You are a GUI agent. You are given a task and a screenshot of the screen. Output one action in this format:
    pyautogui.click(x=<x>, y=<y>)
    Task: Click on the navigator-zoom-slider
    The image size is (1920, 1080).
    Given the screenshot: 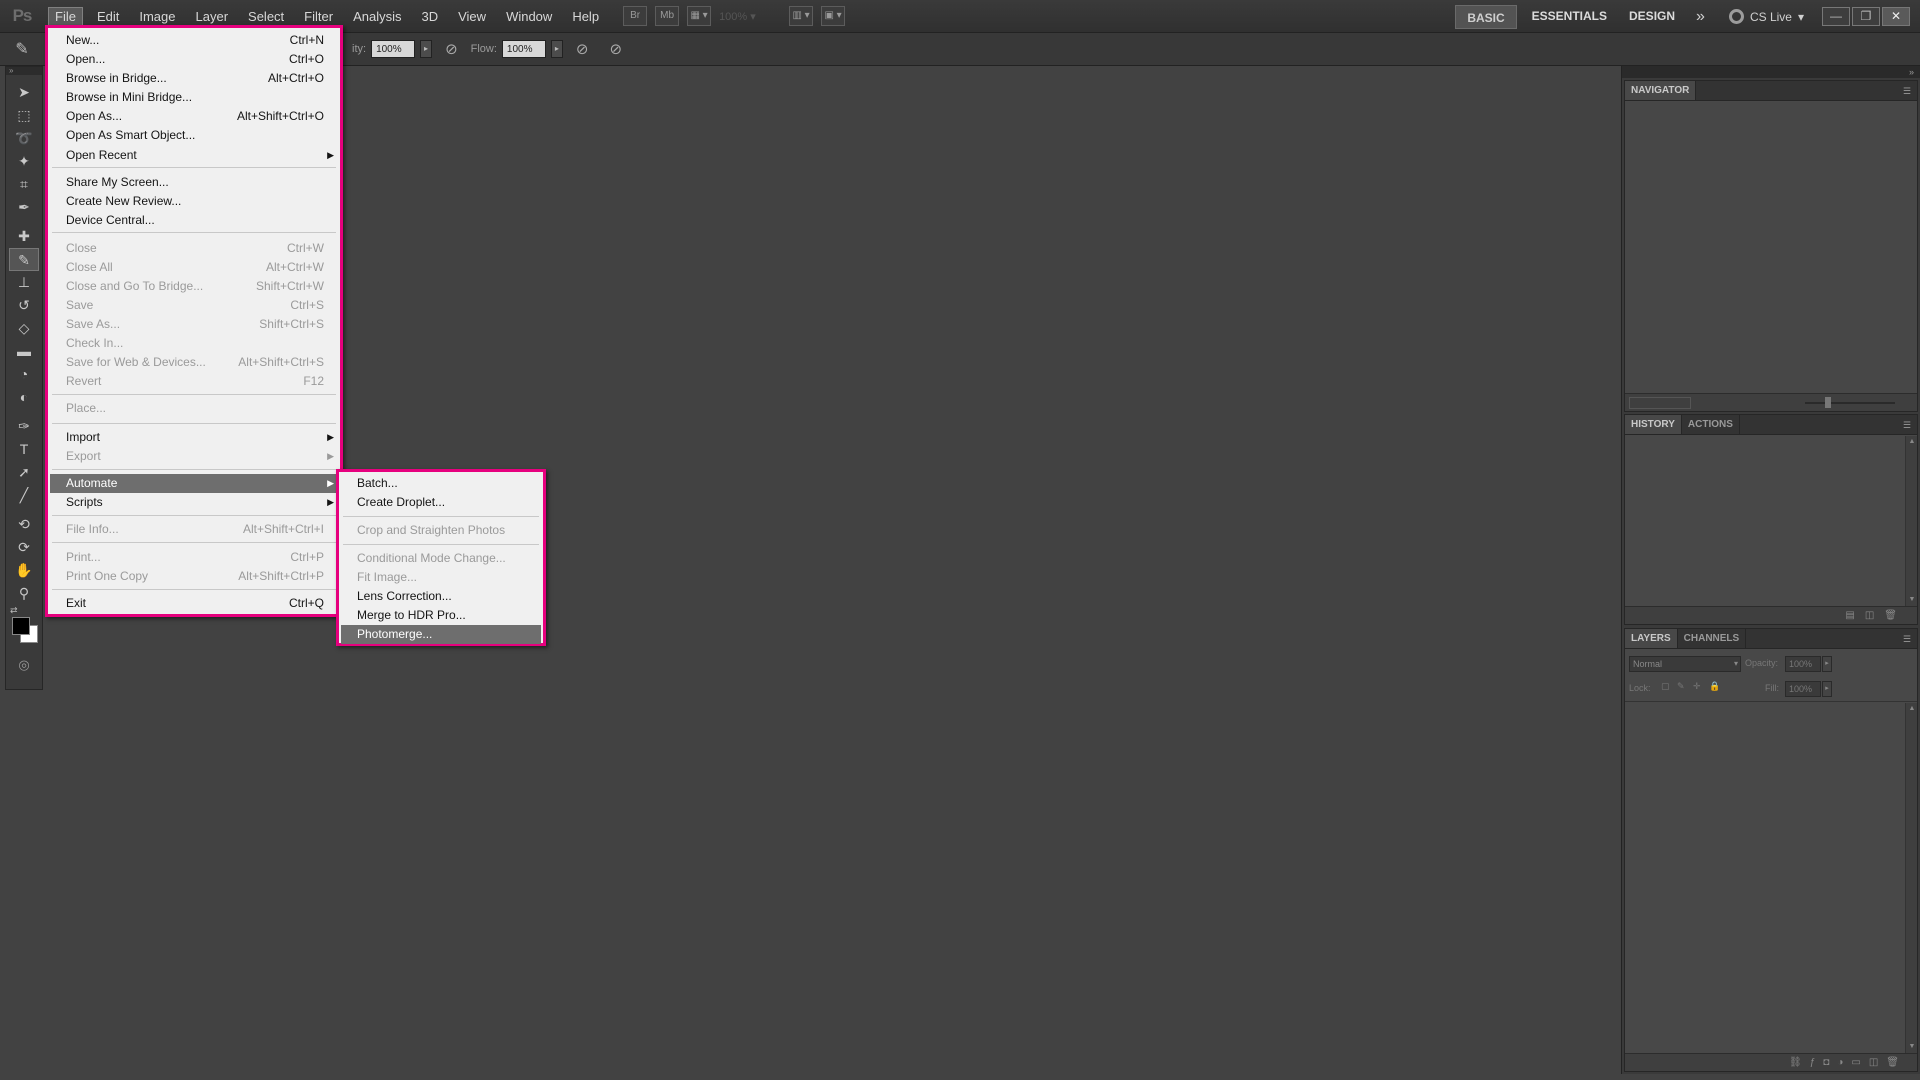 What is the action you would take?
    pyautogui.click(x=1850, y=403)
    